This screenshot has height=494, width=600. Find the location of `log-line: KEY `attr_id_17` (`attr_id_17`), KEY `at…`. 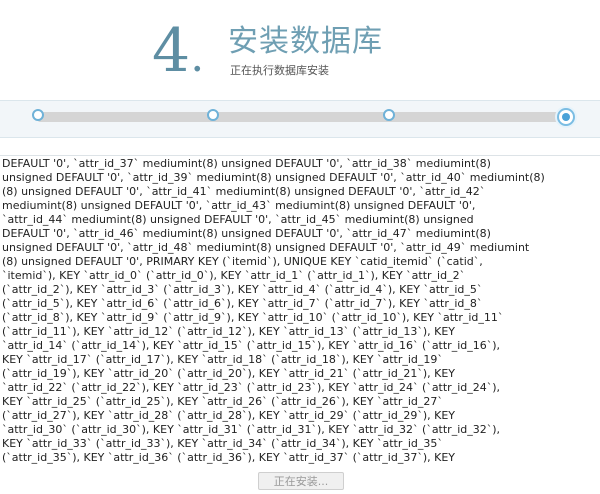

log-line: KEY `attr_id_17` (`attr_id_17`), KEY `at… is located at coordinates (222, 359).